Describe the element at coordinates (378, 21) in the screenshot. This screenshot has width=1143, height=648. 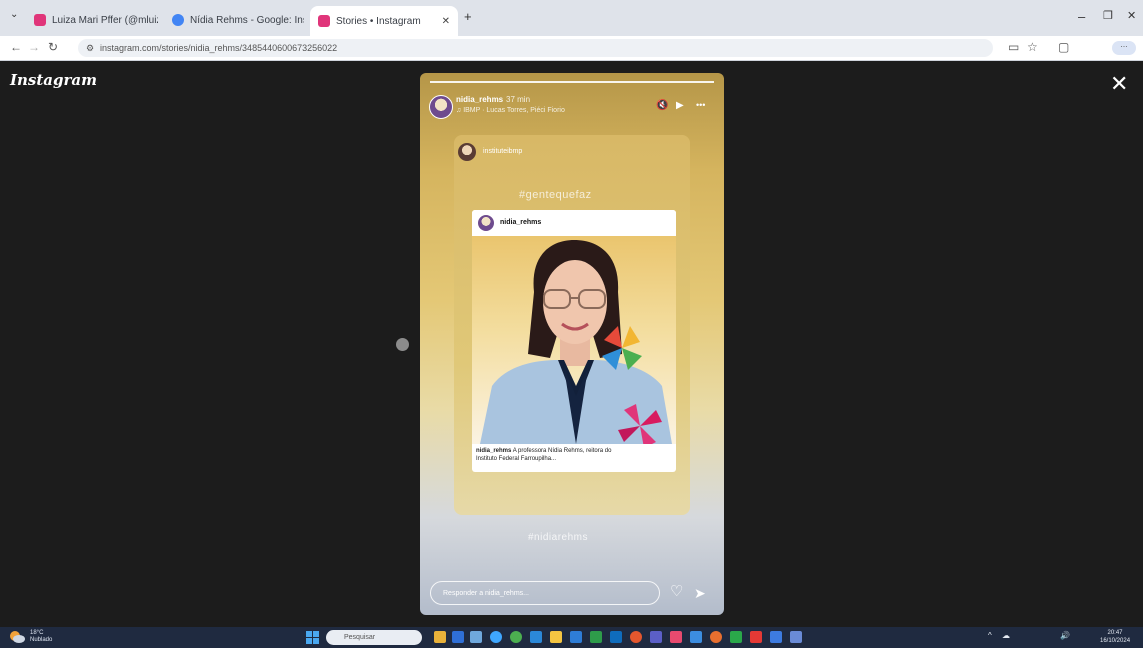
I see `tab-label: Stories • Instagram` at that location.